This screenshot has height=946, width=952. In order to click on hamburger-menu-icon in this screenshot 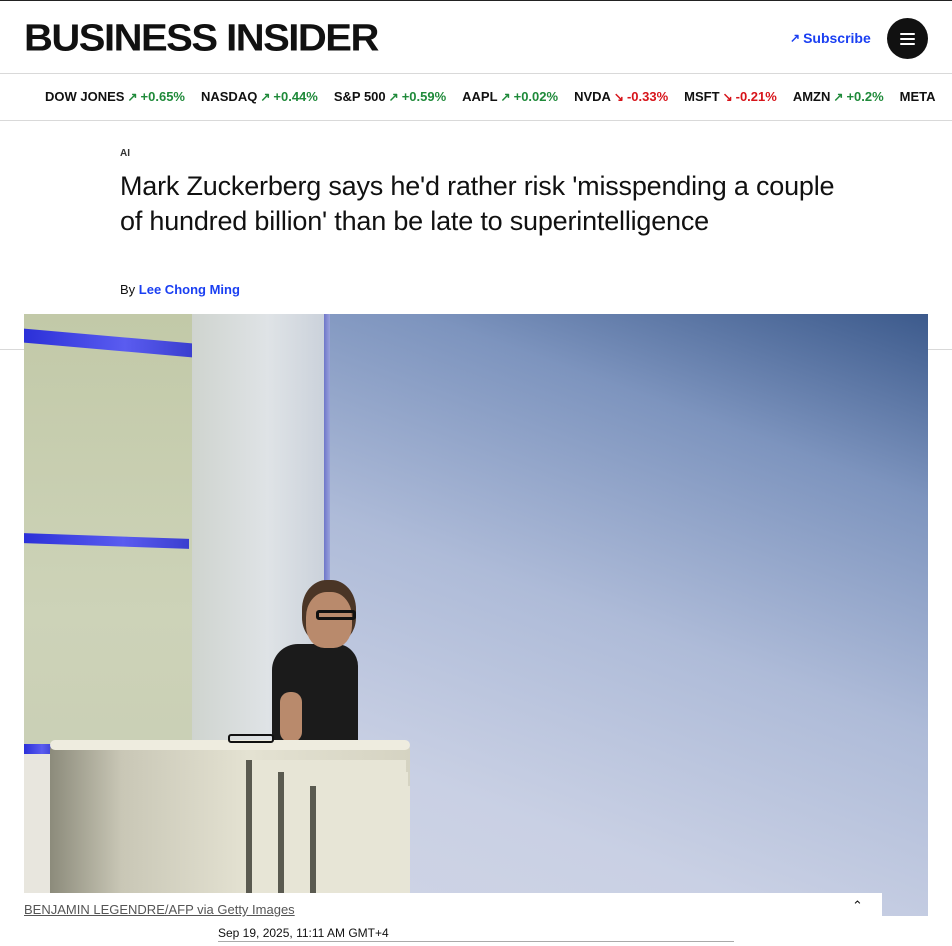, I will do `click(907, 33)`.